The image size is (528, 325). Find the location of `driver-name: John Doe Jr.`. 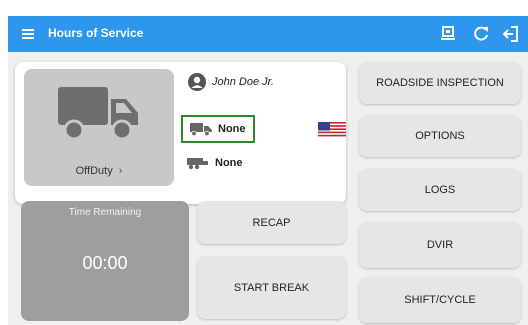

driver-name: John Doe Jr. is located at coordinates (243, 82).